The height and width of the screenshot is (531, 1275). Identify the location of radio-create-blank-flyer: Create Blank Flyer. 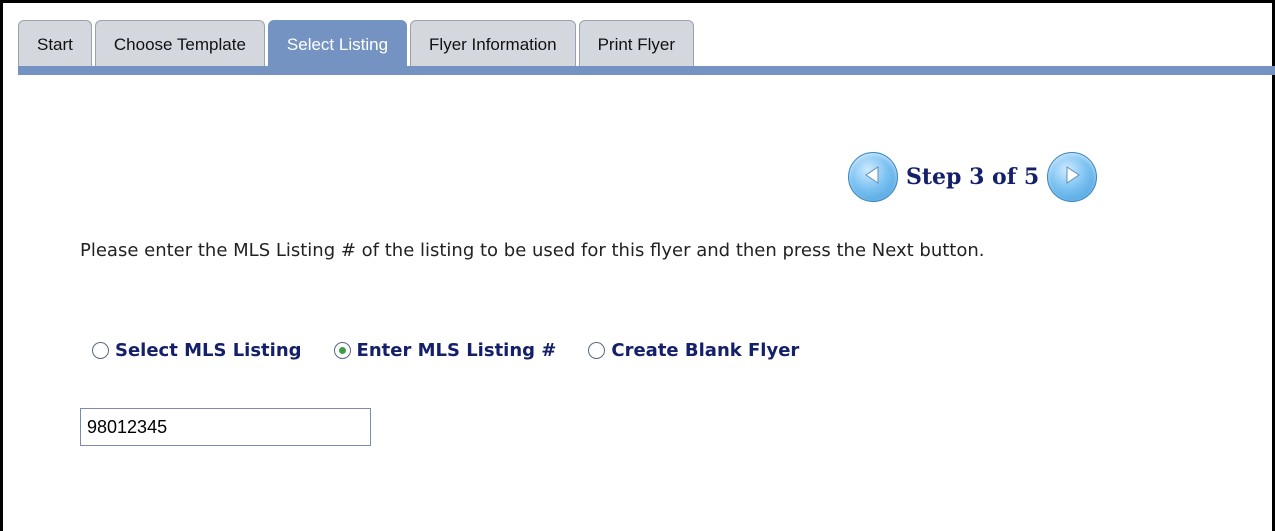
(693, 350).